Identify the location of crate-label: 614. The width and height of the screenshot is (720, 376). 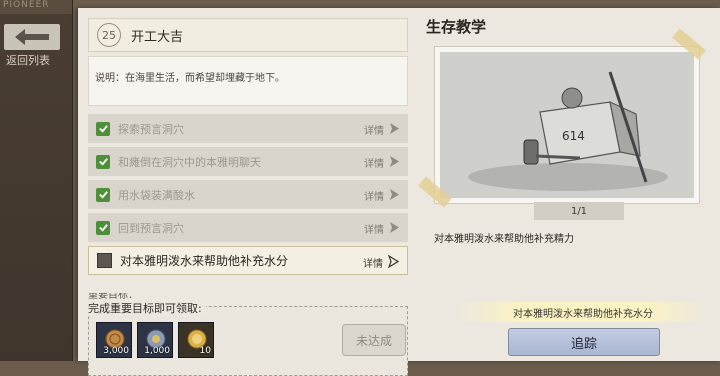
(573, 136).